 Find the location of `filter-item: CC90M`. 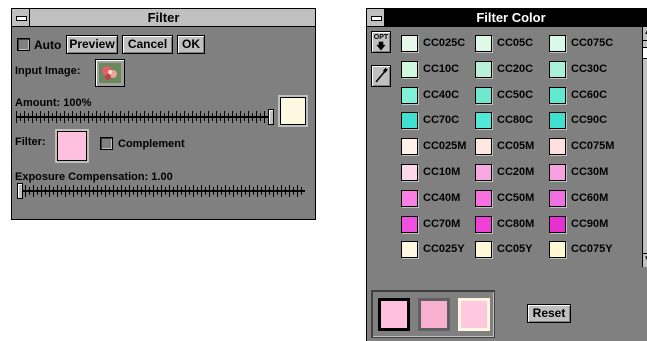

filter-item: CC90M is located at coordinates (585, 225).